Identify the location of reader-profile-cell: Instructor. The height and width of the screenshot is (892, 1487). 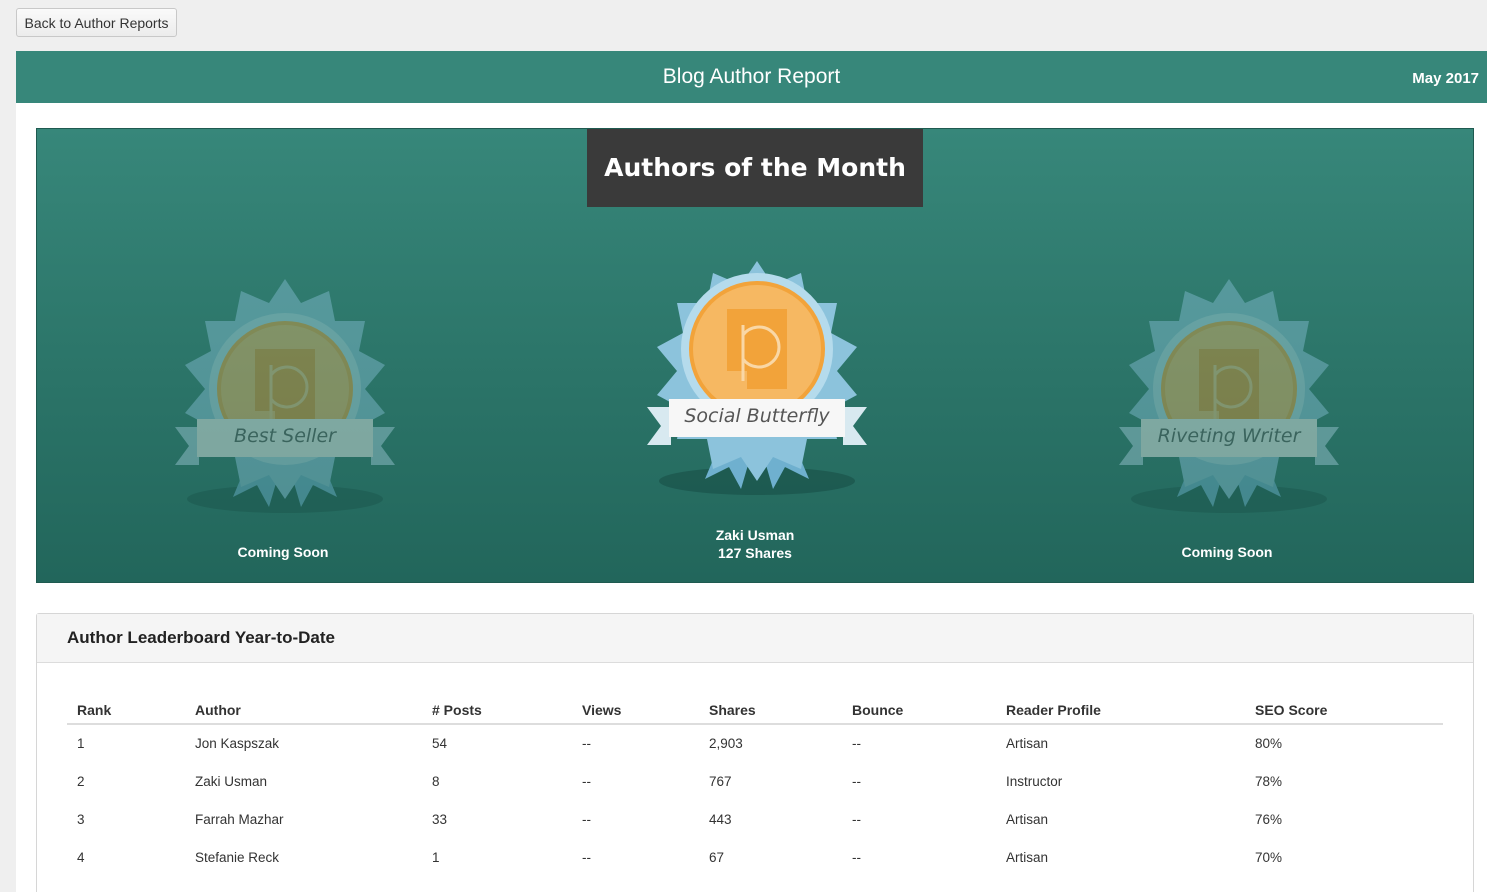
(1034, 781).